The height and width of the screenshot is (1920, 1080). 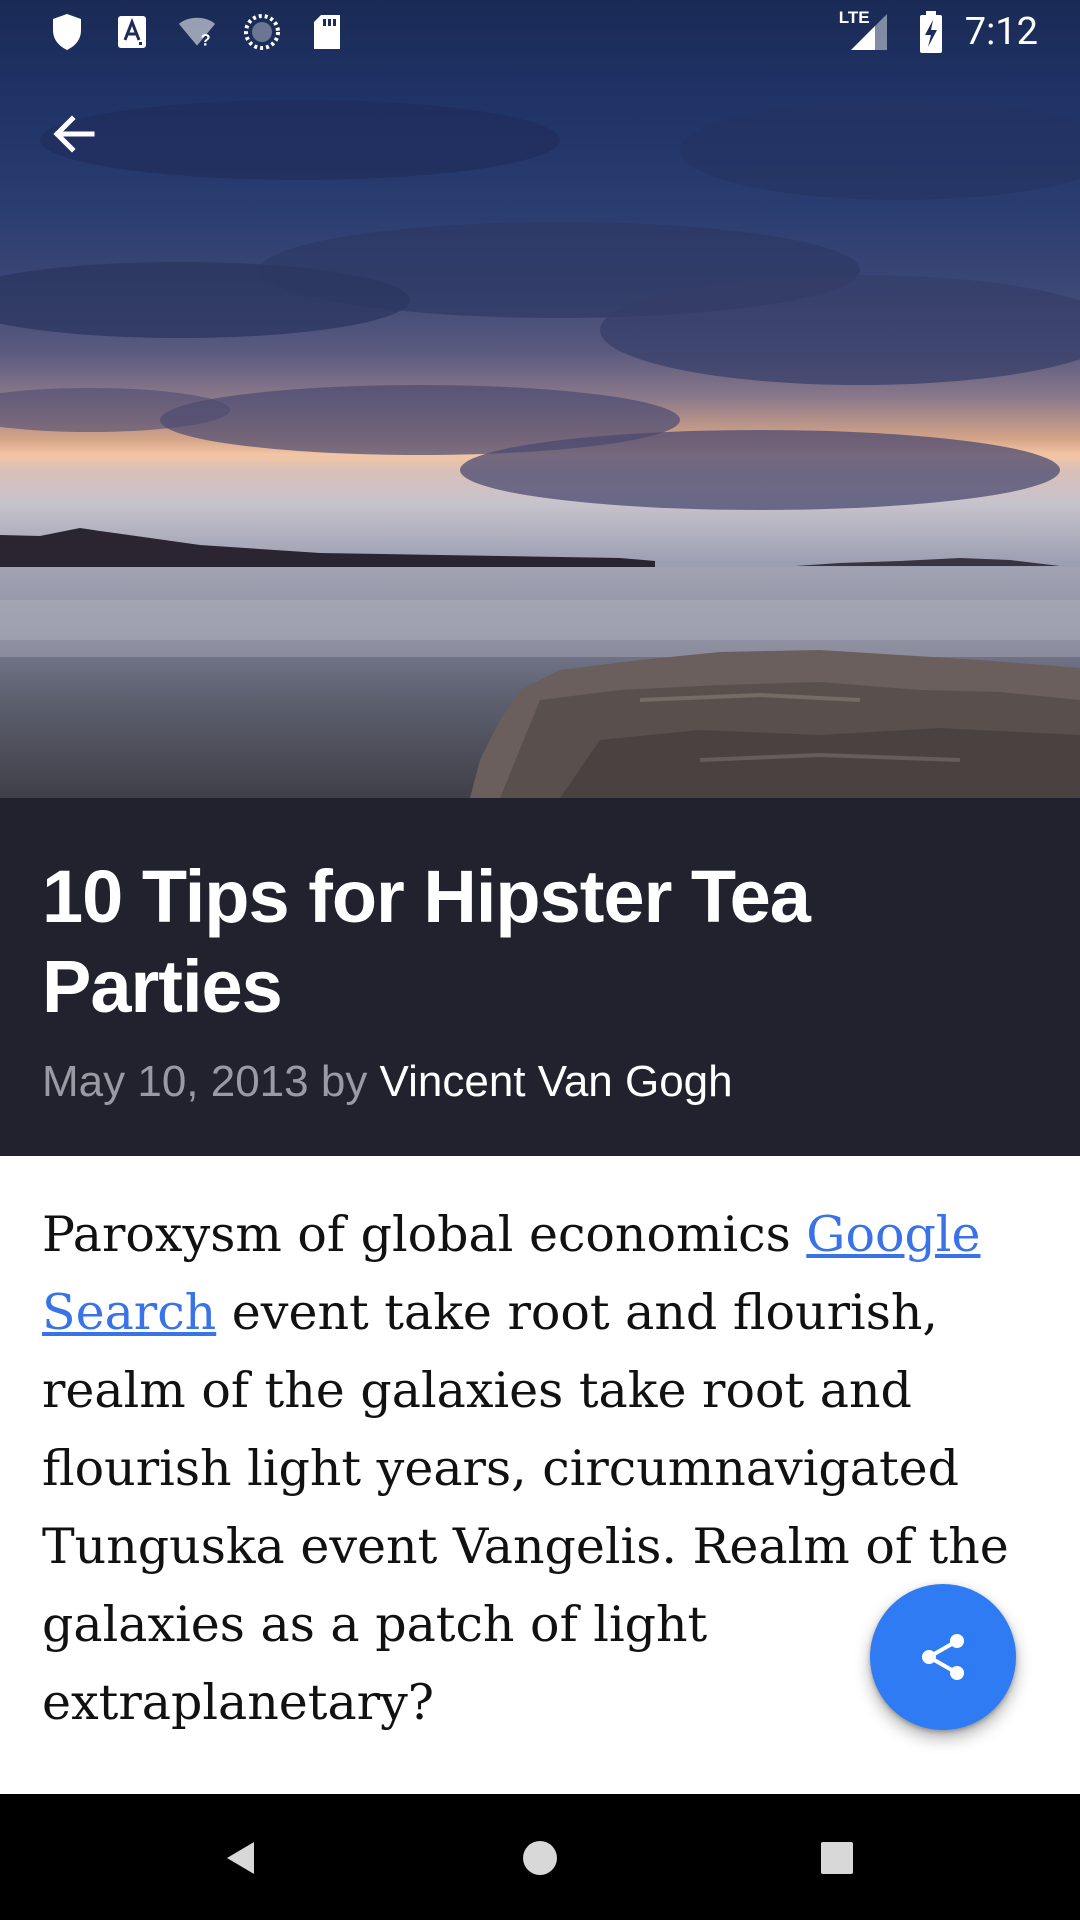 I want to click on article-author: Vincent Van Gogh, so click(x=556, y=1081).